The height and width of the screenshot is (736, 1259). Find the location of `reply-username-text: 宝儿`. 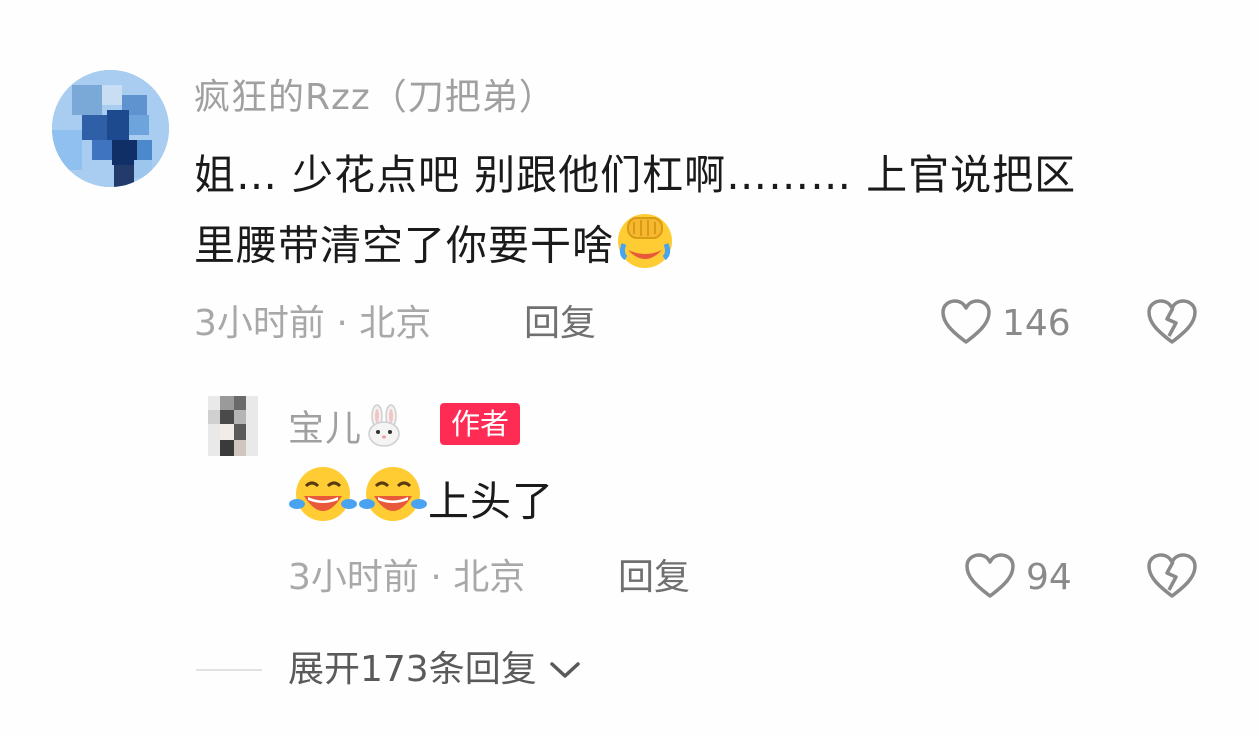

reply-username-text: 宝儿 is located at coordinates (325, 429).